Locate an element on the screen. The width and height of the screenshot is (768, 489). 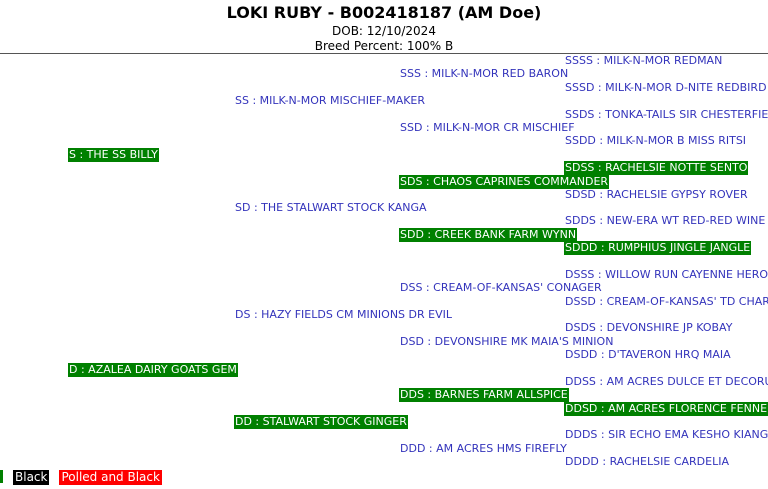
sdsd-link: SDSD : RACHELSIE GYPSY ROVER is located at coordinates (656, 195).